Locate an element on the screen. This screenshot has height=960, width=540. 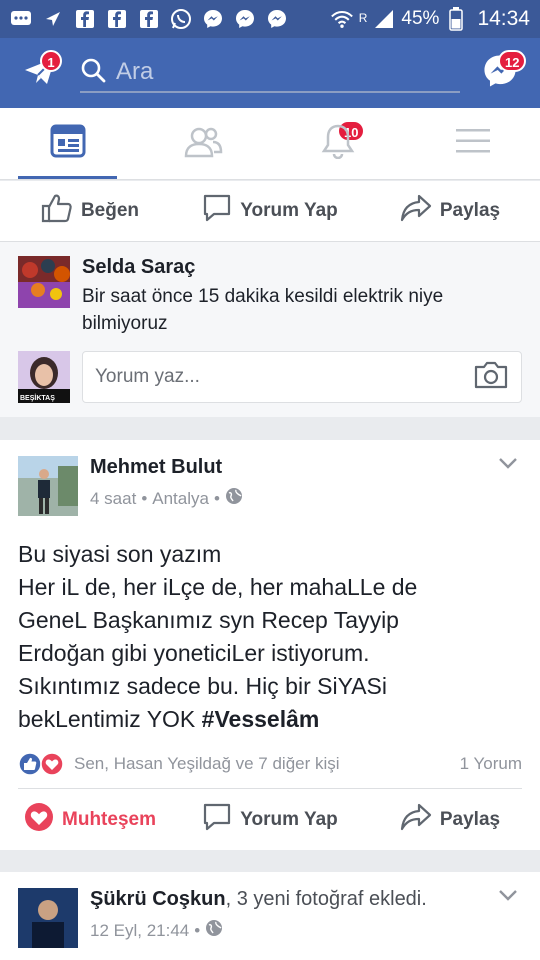
network-type-label: R is located at coordinates (363, 18).